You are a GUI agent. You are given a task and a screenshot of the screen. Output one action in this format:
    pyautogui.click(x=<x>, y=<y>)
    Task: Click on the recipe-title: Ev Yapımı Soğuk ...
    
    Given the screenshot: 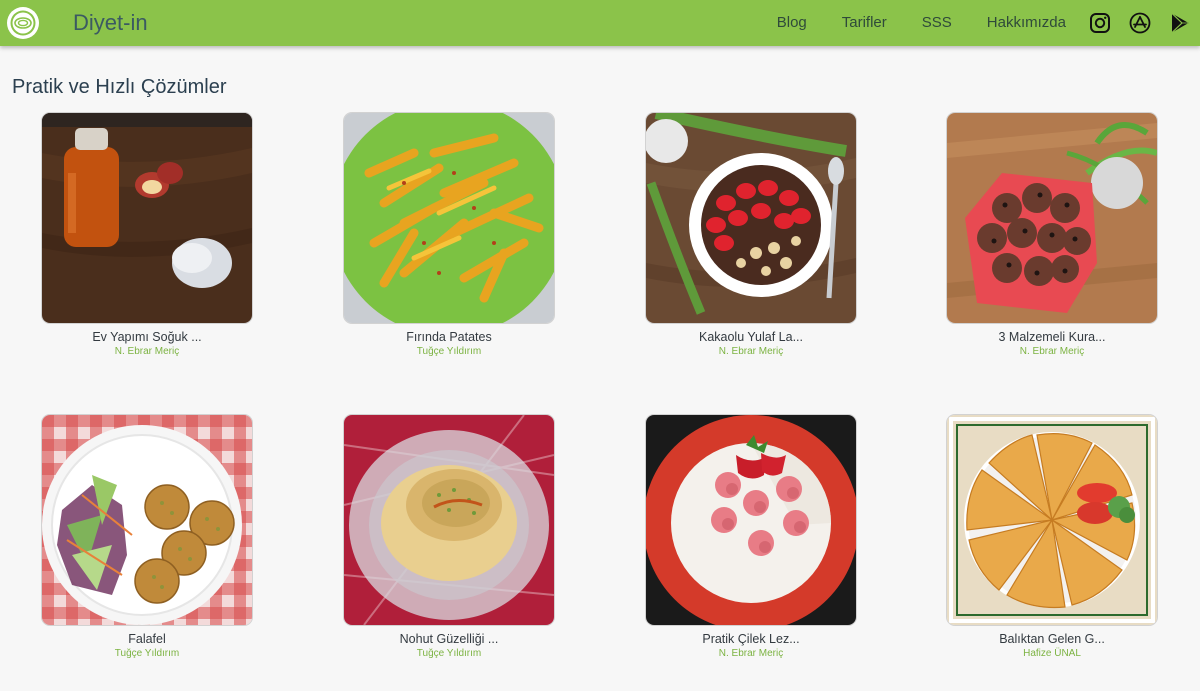 What is the action you would take?
    pyautogui.click(x=147, y=337)
    